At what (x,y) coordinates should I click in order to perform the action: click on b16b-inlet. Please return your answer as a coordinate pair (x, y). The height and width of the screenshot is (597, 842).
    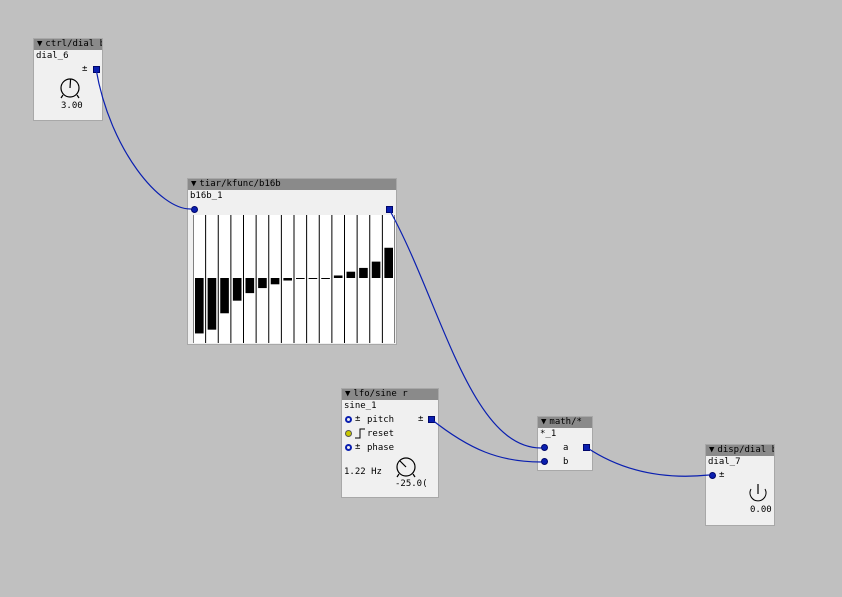
    Looking at the image, I should click on (194, 209).